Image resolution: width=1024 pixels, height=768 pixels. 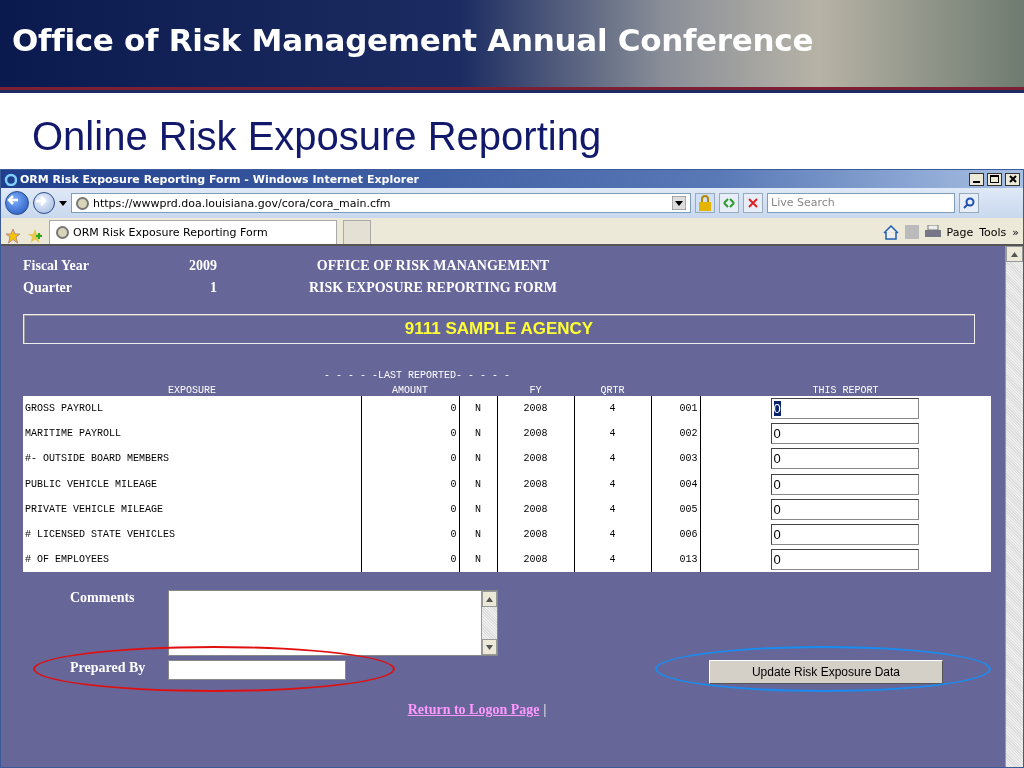 What do you see at coordinates (317, 136) in the screenshot?
I see `slide-subtitle: Online Risk Exposure Reporting` at bounding box center [317, 136].